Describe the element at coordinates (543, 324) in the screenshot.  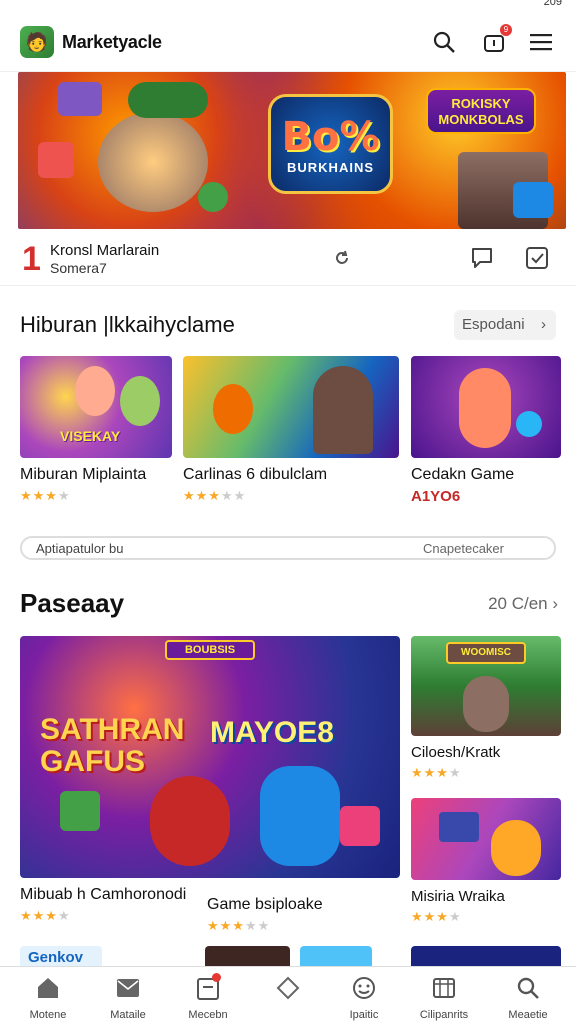
I see `chevron-right-icon: ›` at that location.